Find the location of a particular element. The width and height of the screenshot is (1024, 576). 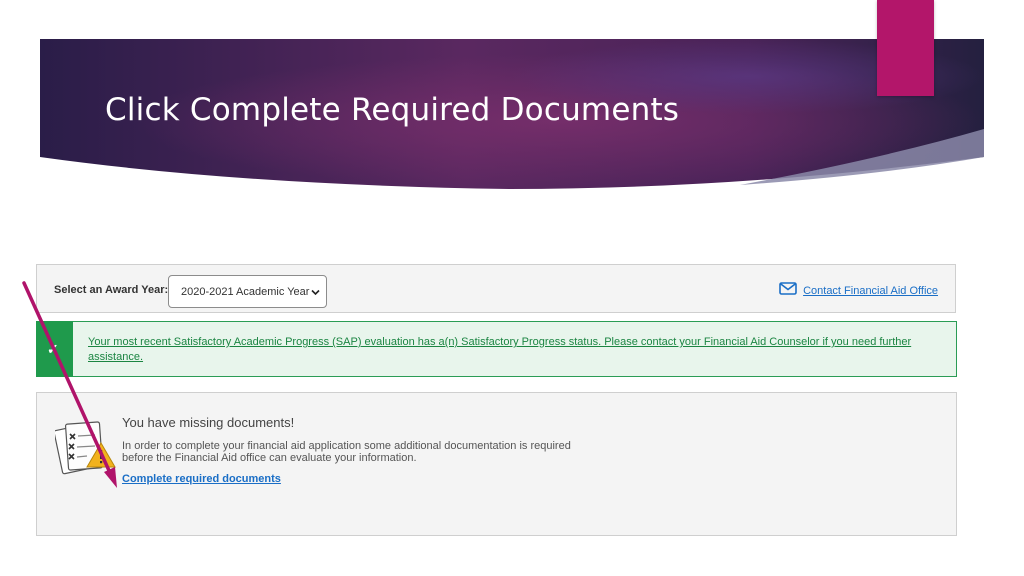

award-year-select: 2020-2021 Academic Year is located at coordinates (247, 291).